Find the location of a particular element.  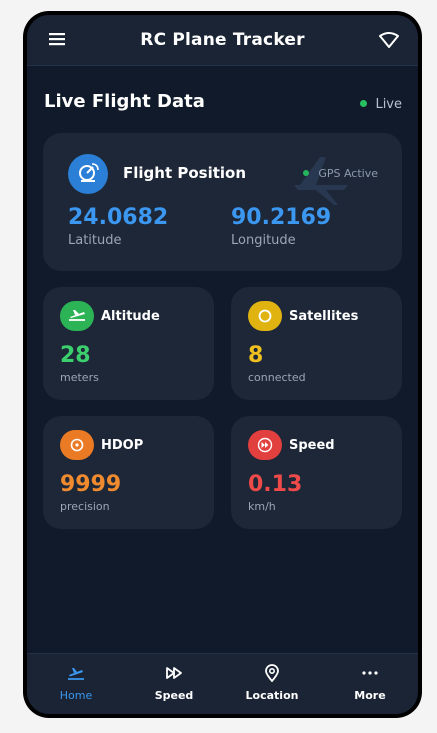

top-app-bar: RC Plane Tracker is located at coordinates (222, 40).